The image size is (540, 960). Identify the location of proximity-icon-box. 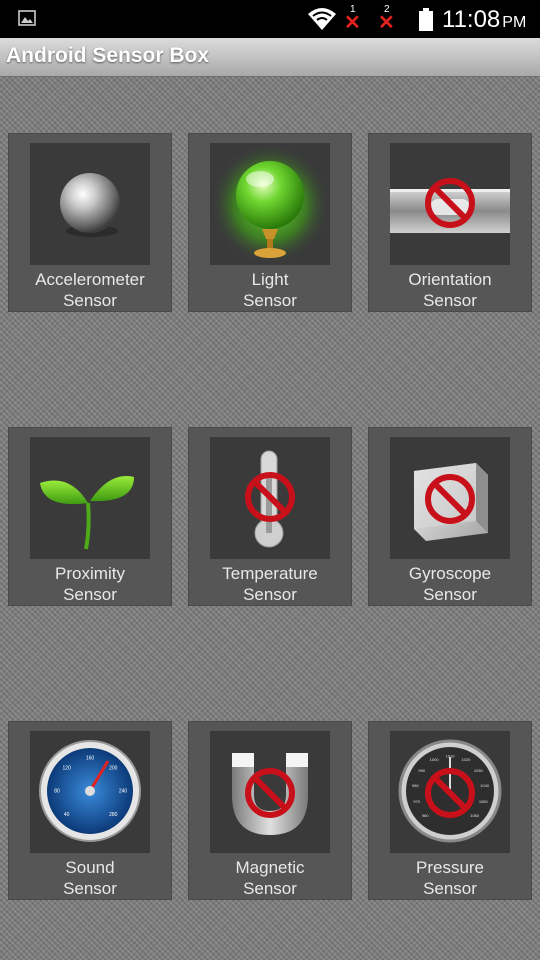
(90, 498).